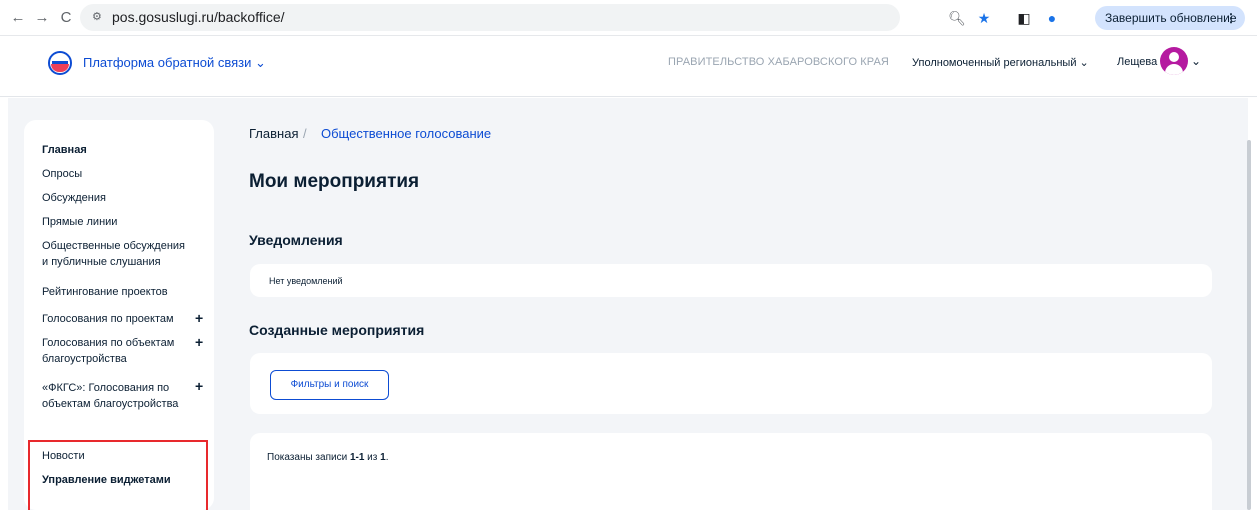 The width and height of the screenshot is (1257, 510). Describe the element at coordinates (731, 471) in the screenshot. I see `records-card` at that location.